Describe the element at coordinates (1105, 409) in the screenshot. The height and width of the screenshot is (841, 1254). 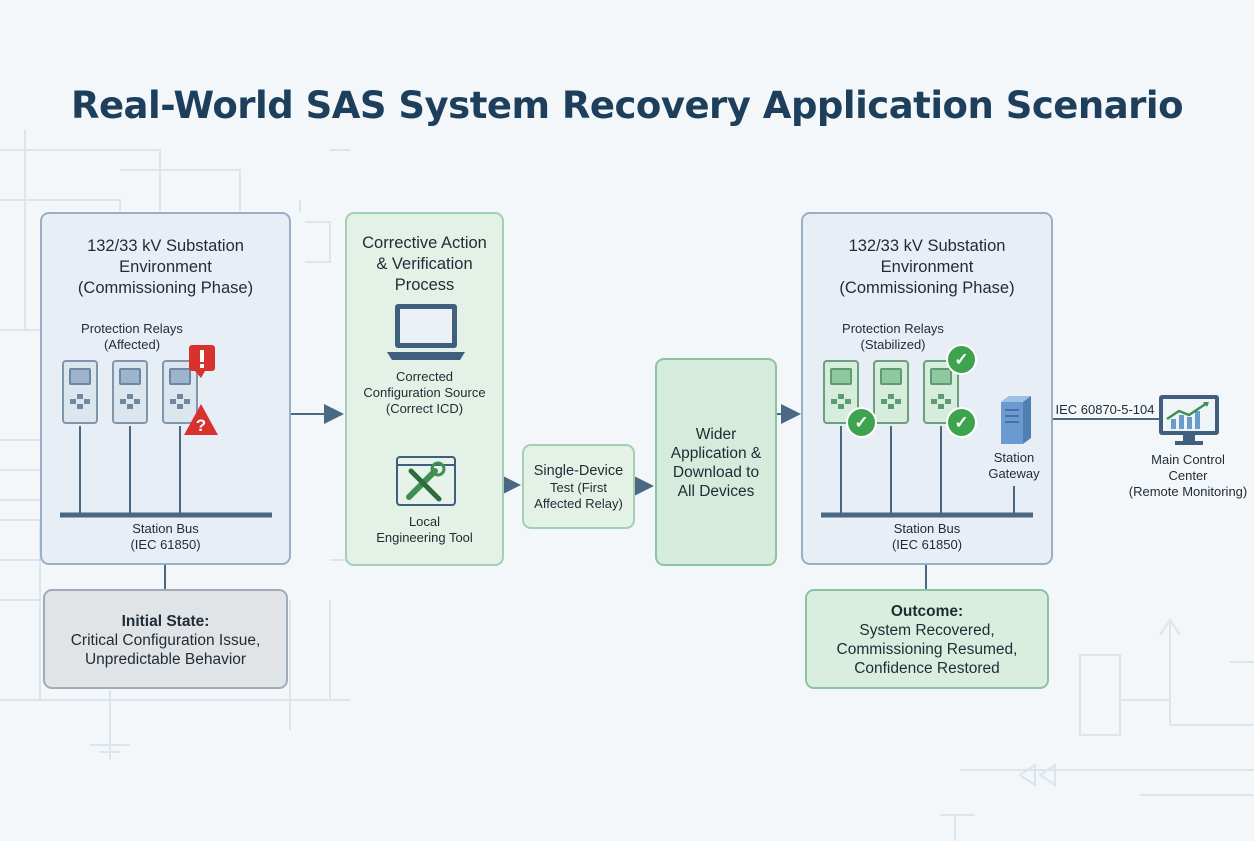
I see `protocol-link-label: IEC 60870-5-104` at that location.